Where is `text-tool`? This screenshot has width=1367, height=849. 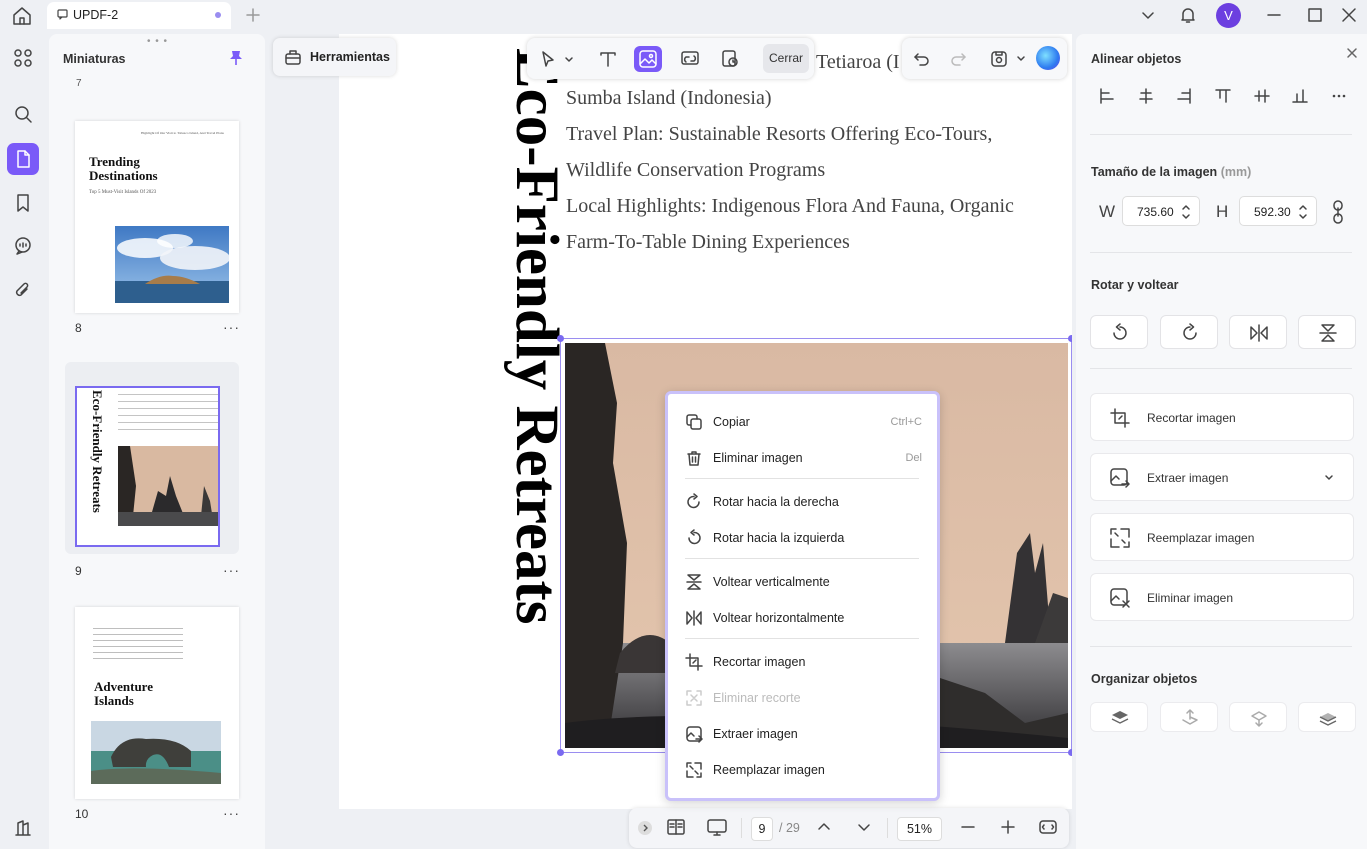
text-tool is located at coordinates (608, 59).